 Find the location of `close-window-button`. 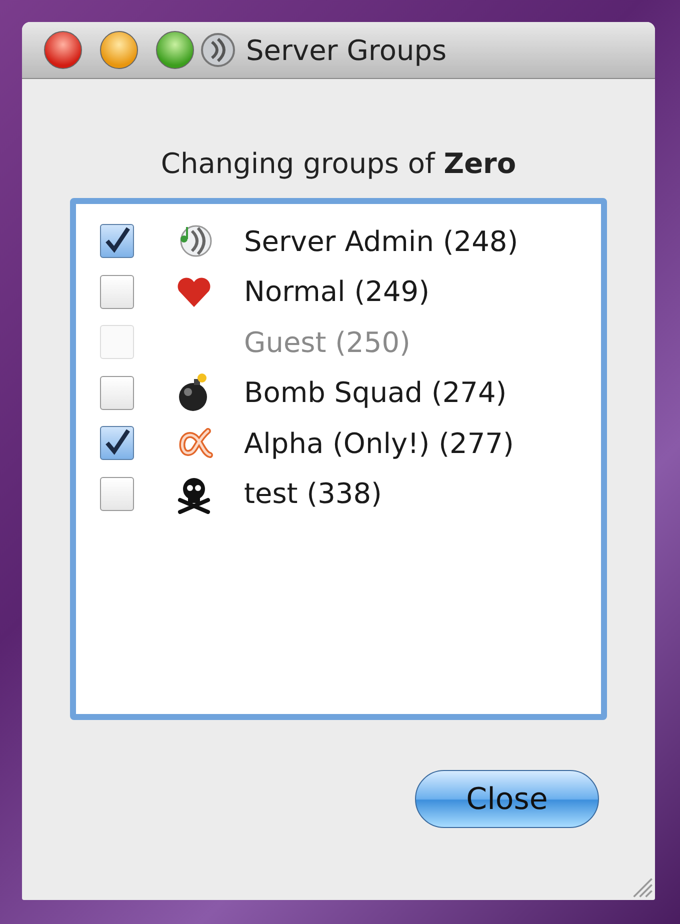

close-window-button is located at coordinates (63, 50).